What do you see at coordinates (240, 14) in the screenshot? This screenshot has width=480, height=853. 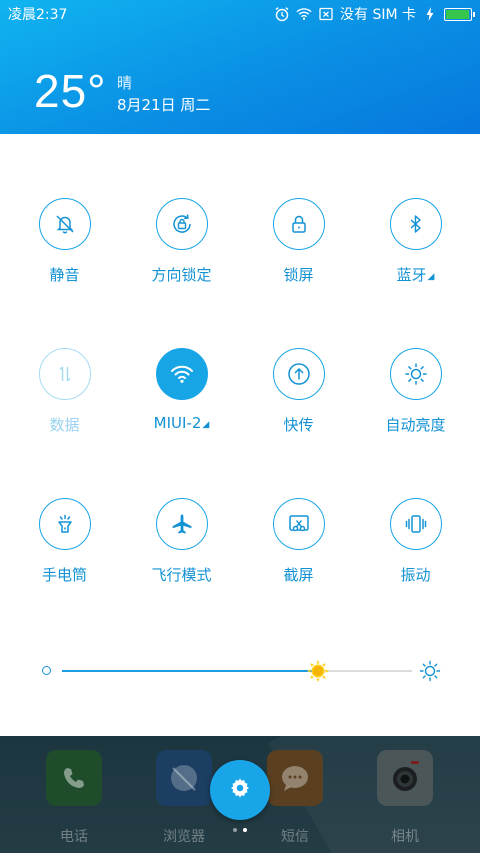 I see `status-bar: 凌晨2:37 没有 SIM 卡` at bounding box center [240, 14].